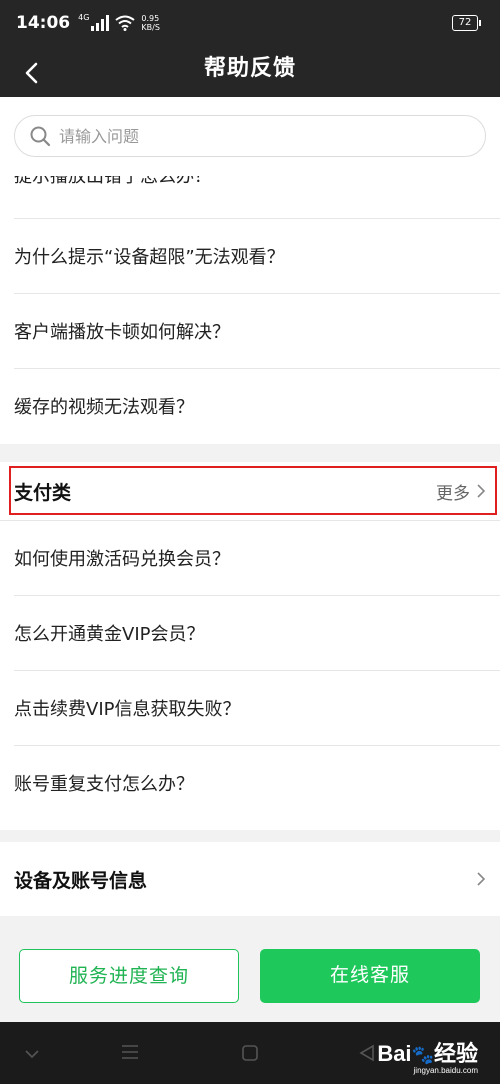 This screenshot has width=500, height=1084. What do you see at coordinates (104, 407) in the screenshot?
I see `faq-item-label: 缓存的视频无法观看？` at bounding box center [104, 407].